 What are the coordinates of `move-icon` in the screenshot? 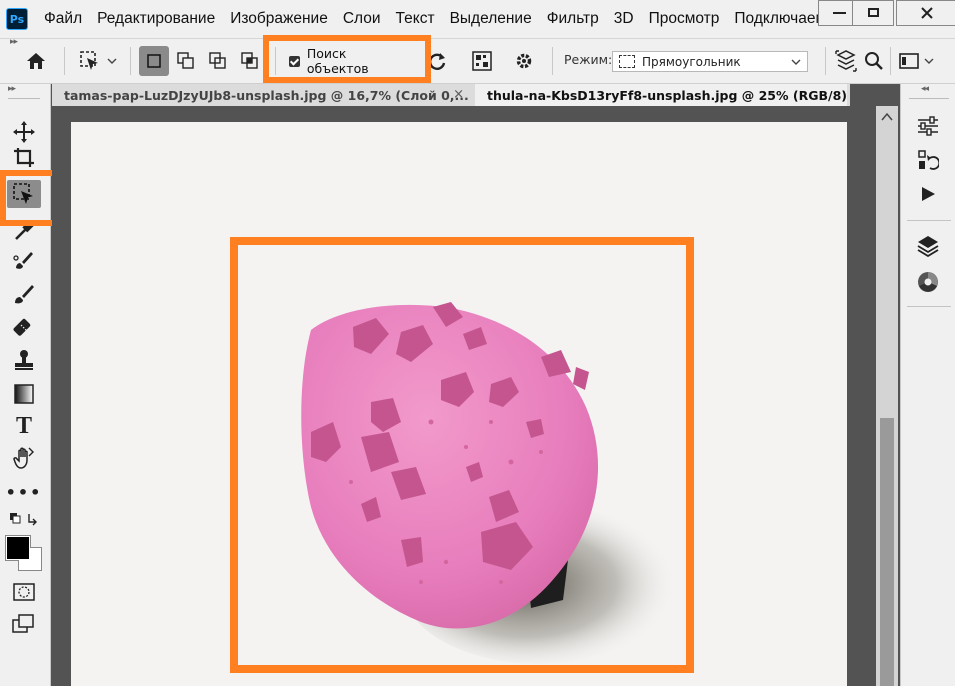 It's located at (24, 132).